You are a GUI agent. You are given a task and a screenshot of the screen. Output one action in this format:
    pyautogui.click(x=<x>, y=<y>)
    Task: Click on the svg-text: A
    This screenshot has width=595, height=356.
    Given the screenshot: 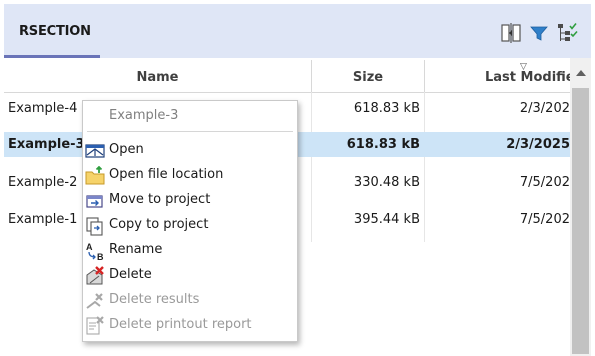 What is the action you would take?
    pyautogui.click(x=89, y=247)
    